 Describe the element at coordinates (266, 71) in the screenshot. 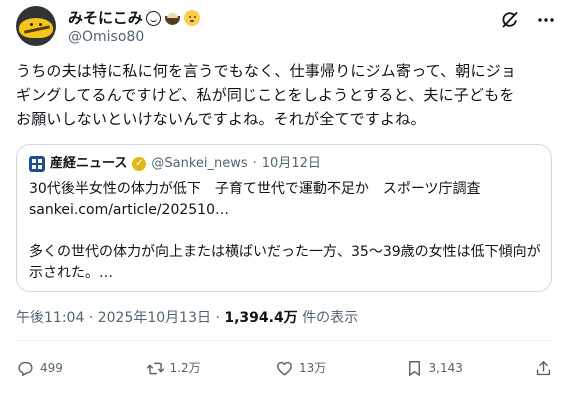

I see `tweet-text-line: うちの夫は特に私に何を言うでもなく、仕事帰りにジム寄って、朝にジョ` at that location.